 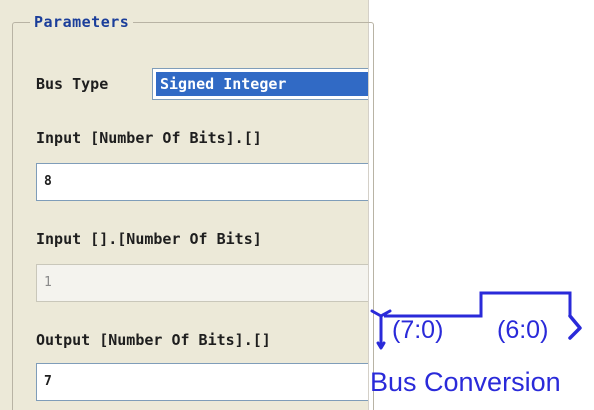 I want to click on input-port-label: (7:0), so click(x=417, y=330).